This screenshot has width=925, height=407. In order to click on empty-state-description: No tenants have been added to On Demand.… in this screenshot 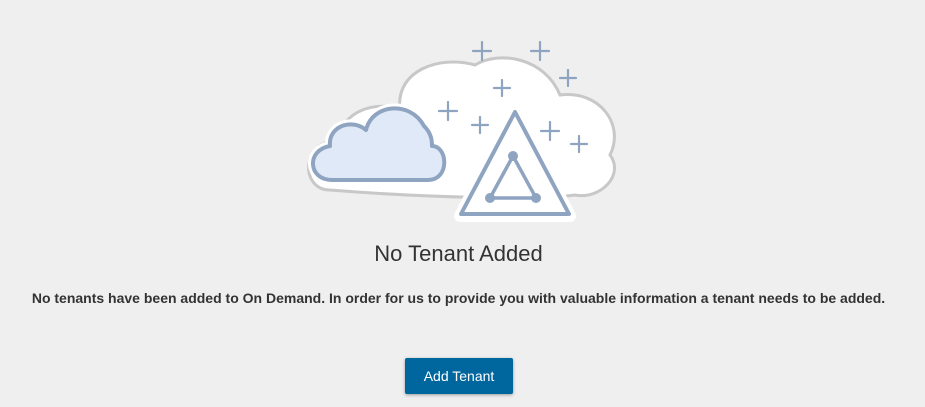, I will do `click(458, 298)`.